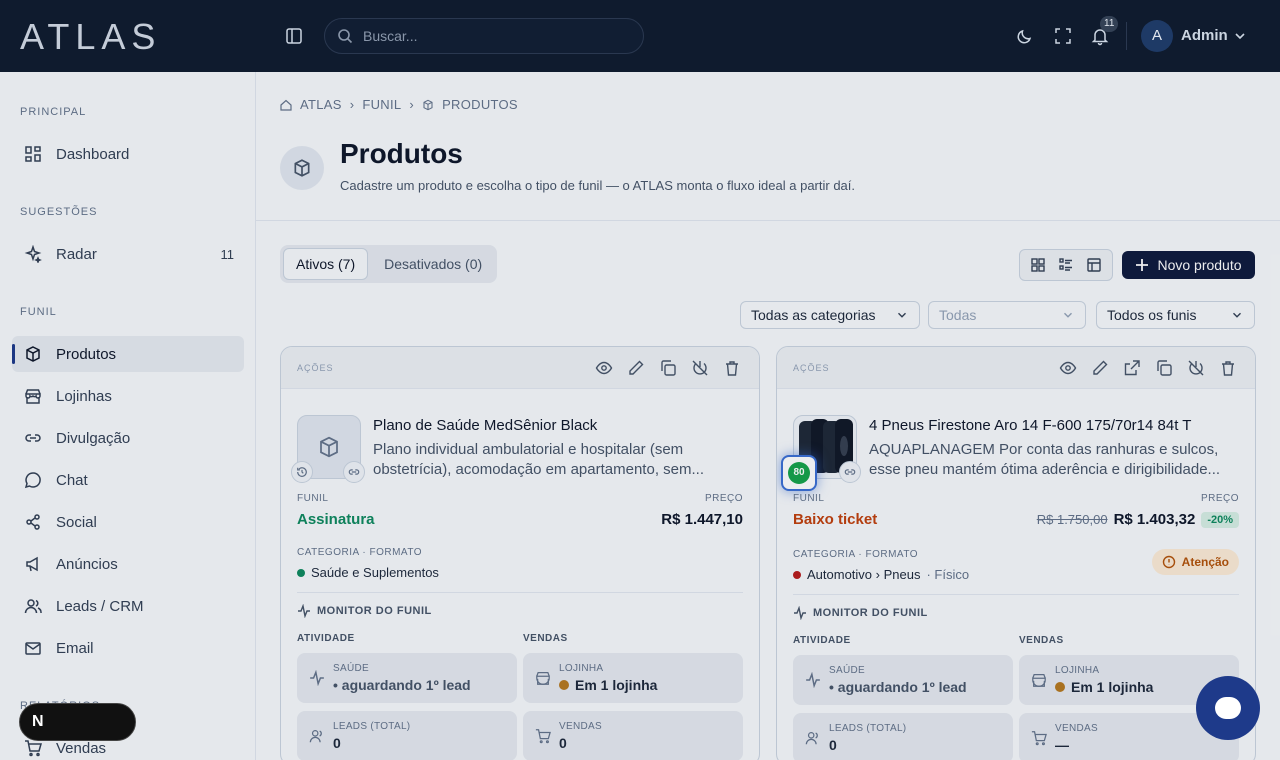  I want to click on search-input, so click(493, 36).